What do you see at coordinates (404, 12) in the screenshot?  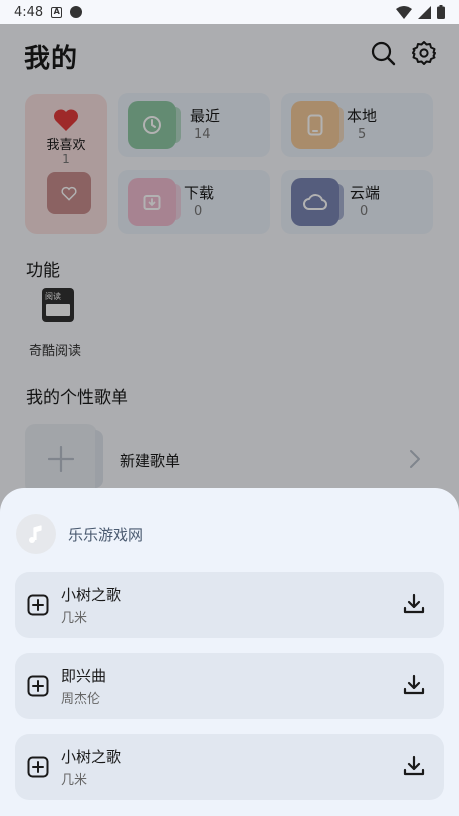 I see `wifi-icon` at bounding box center [404, 12].